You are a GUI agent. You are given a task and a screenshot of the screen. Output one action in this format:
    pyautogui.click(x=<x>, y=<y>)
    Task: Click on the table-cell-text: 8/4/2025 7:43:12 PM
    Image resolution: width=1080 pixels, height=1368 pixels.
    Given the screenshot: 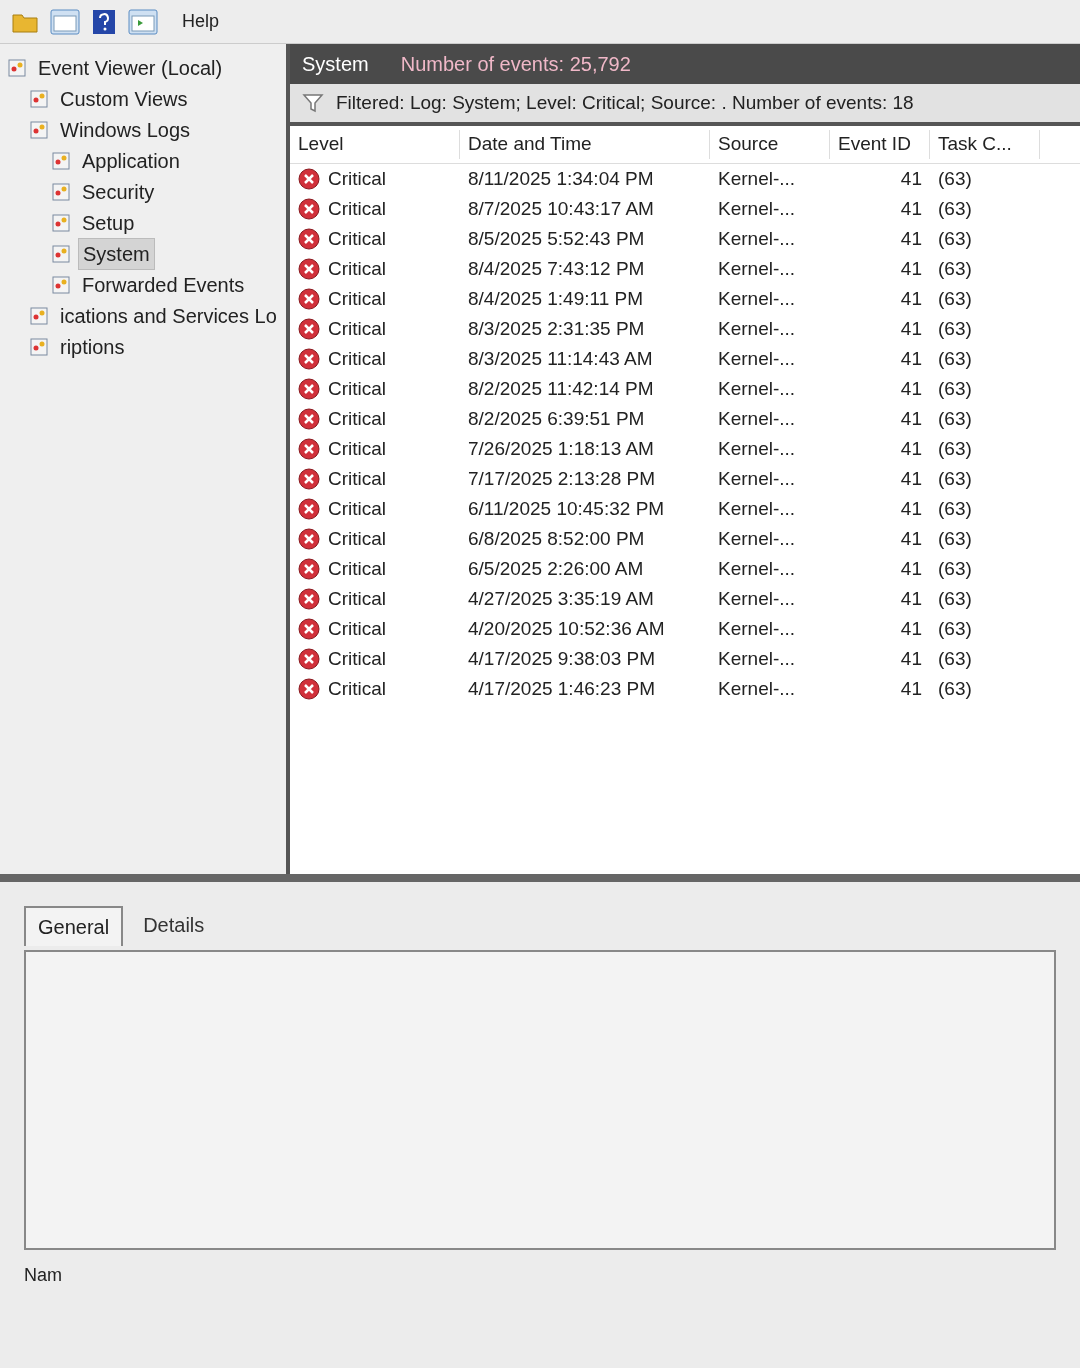 What is the action you would take?
    pyautogui.click(x=556, y=268)
    